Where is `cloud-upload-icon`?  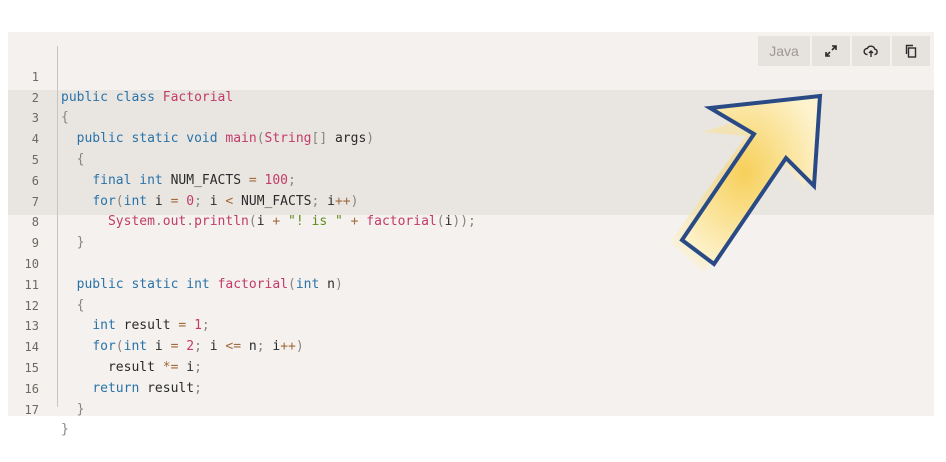 cloud-upload-icon is located at coordinates (870, 51).